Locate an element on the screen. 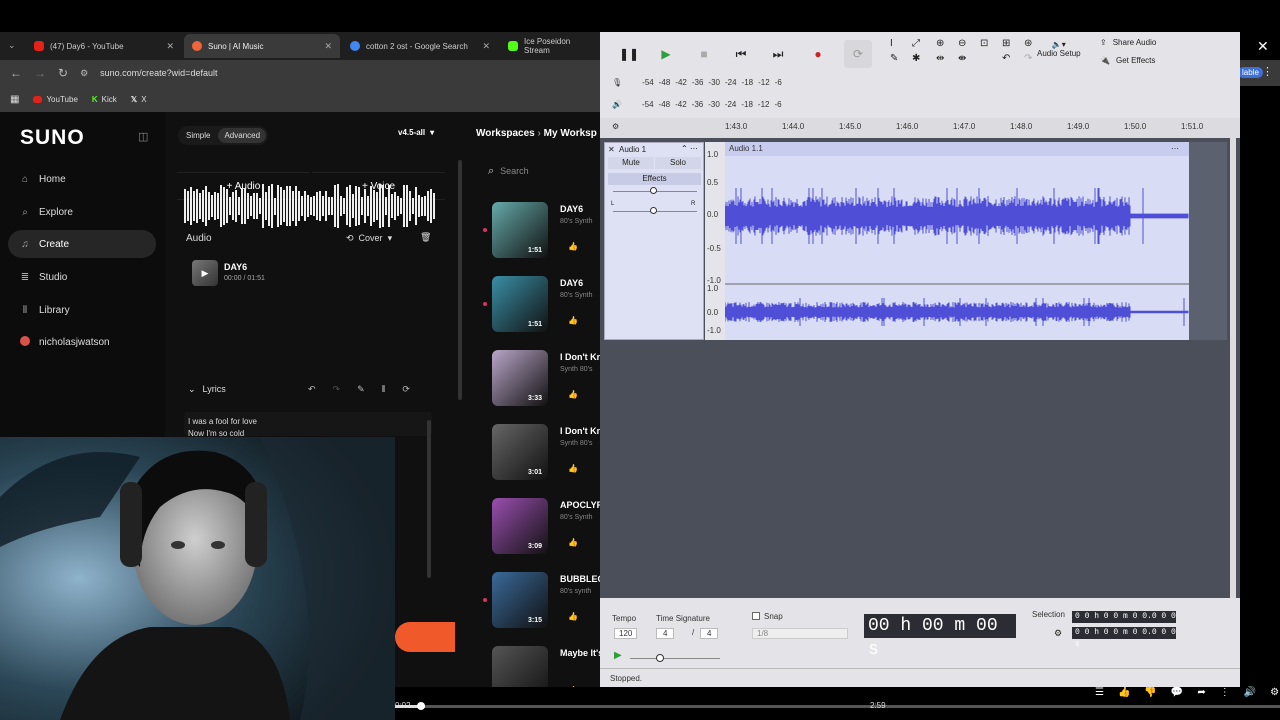  bookmark-kick: K Kick is located at coordinates (104, 99).